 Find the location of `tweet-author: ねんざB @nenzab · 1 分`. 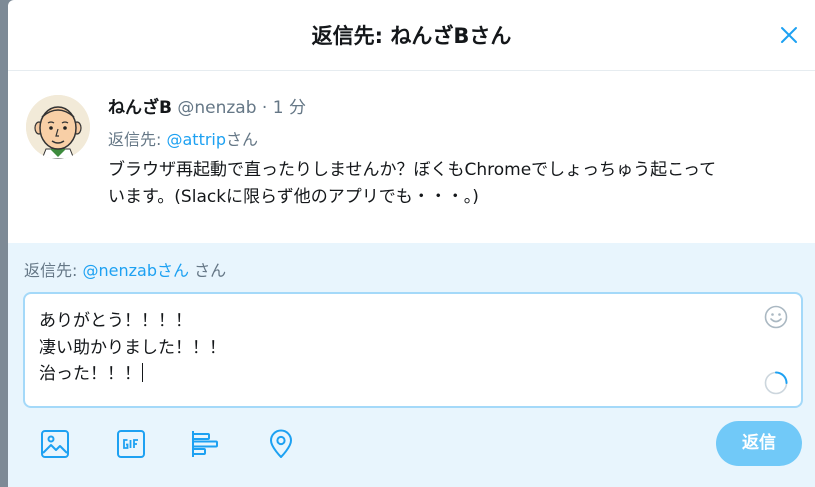

tweet-author: ねんざB @nenzab · 1 分 is located at coordinates (207, 105).